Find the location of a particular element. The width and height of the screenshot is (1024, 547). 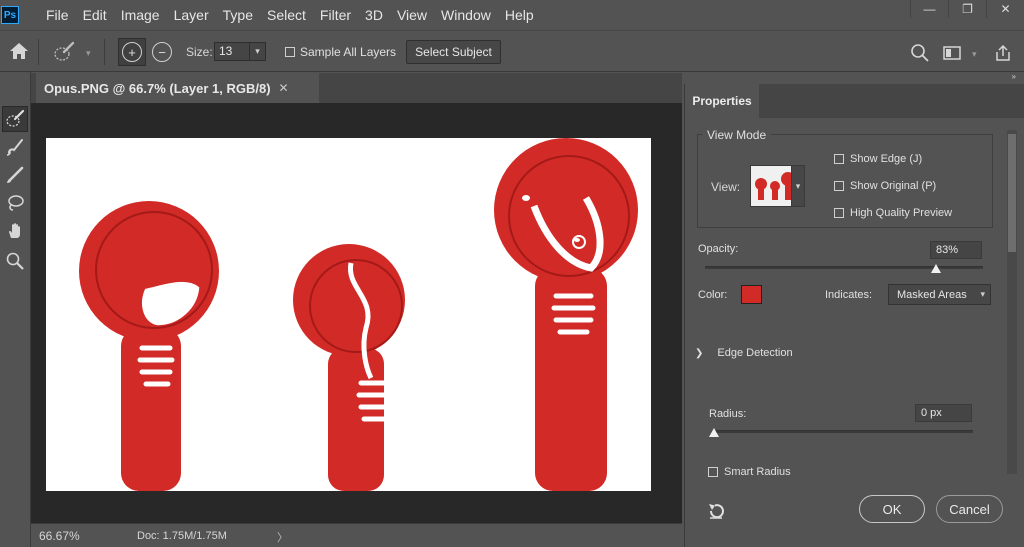

radius-label: Radius: is located at coordinates (728, 414).